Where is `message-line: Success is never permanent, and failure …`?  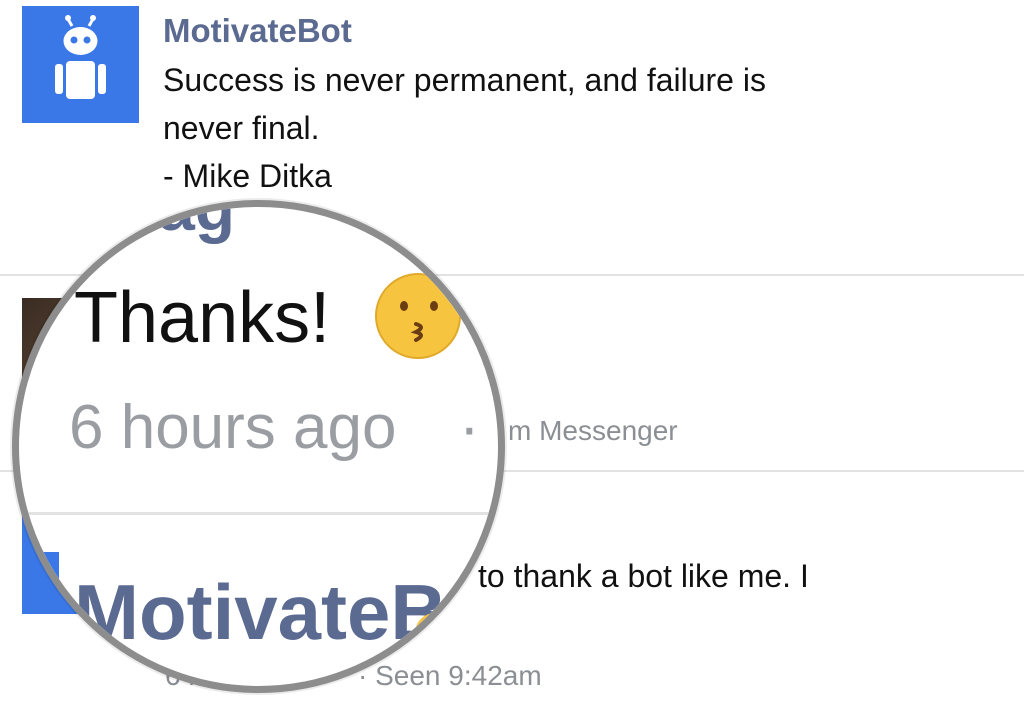 message-line: Success is never permanent, and failure … is located at coordinates (464, 80).